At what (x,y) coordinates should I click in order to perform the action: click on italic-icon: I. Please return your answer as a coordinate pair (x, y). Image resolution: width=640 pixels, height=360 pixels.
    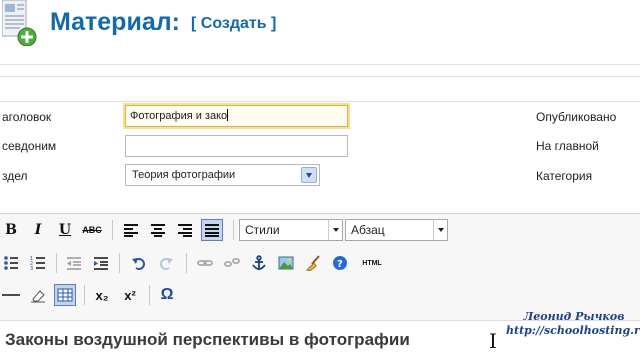
    Looking at the image, I should click on (38, 230).